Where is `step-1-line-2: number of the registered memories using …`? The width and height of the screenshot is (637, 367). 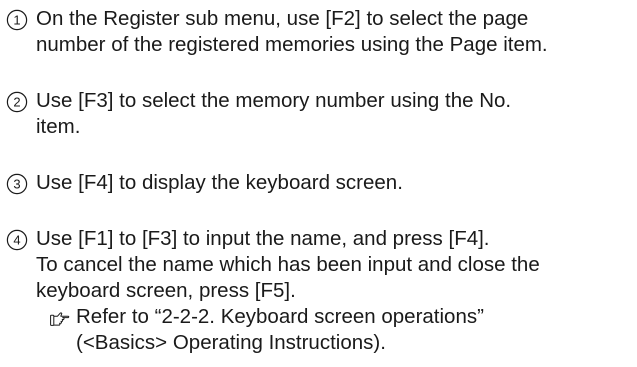
step-1-line-2: number of the registered memories using … is located at coordinates (292, 44).